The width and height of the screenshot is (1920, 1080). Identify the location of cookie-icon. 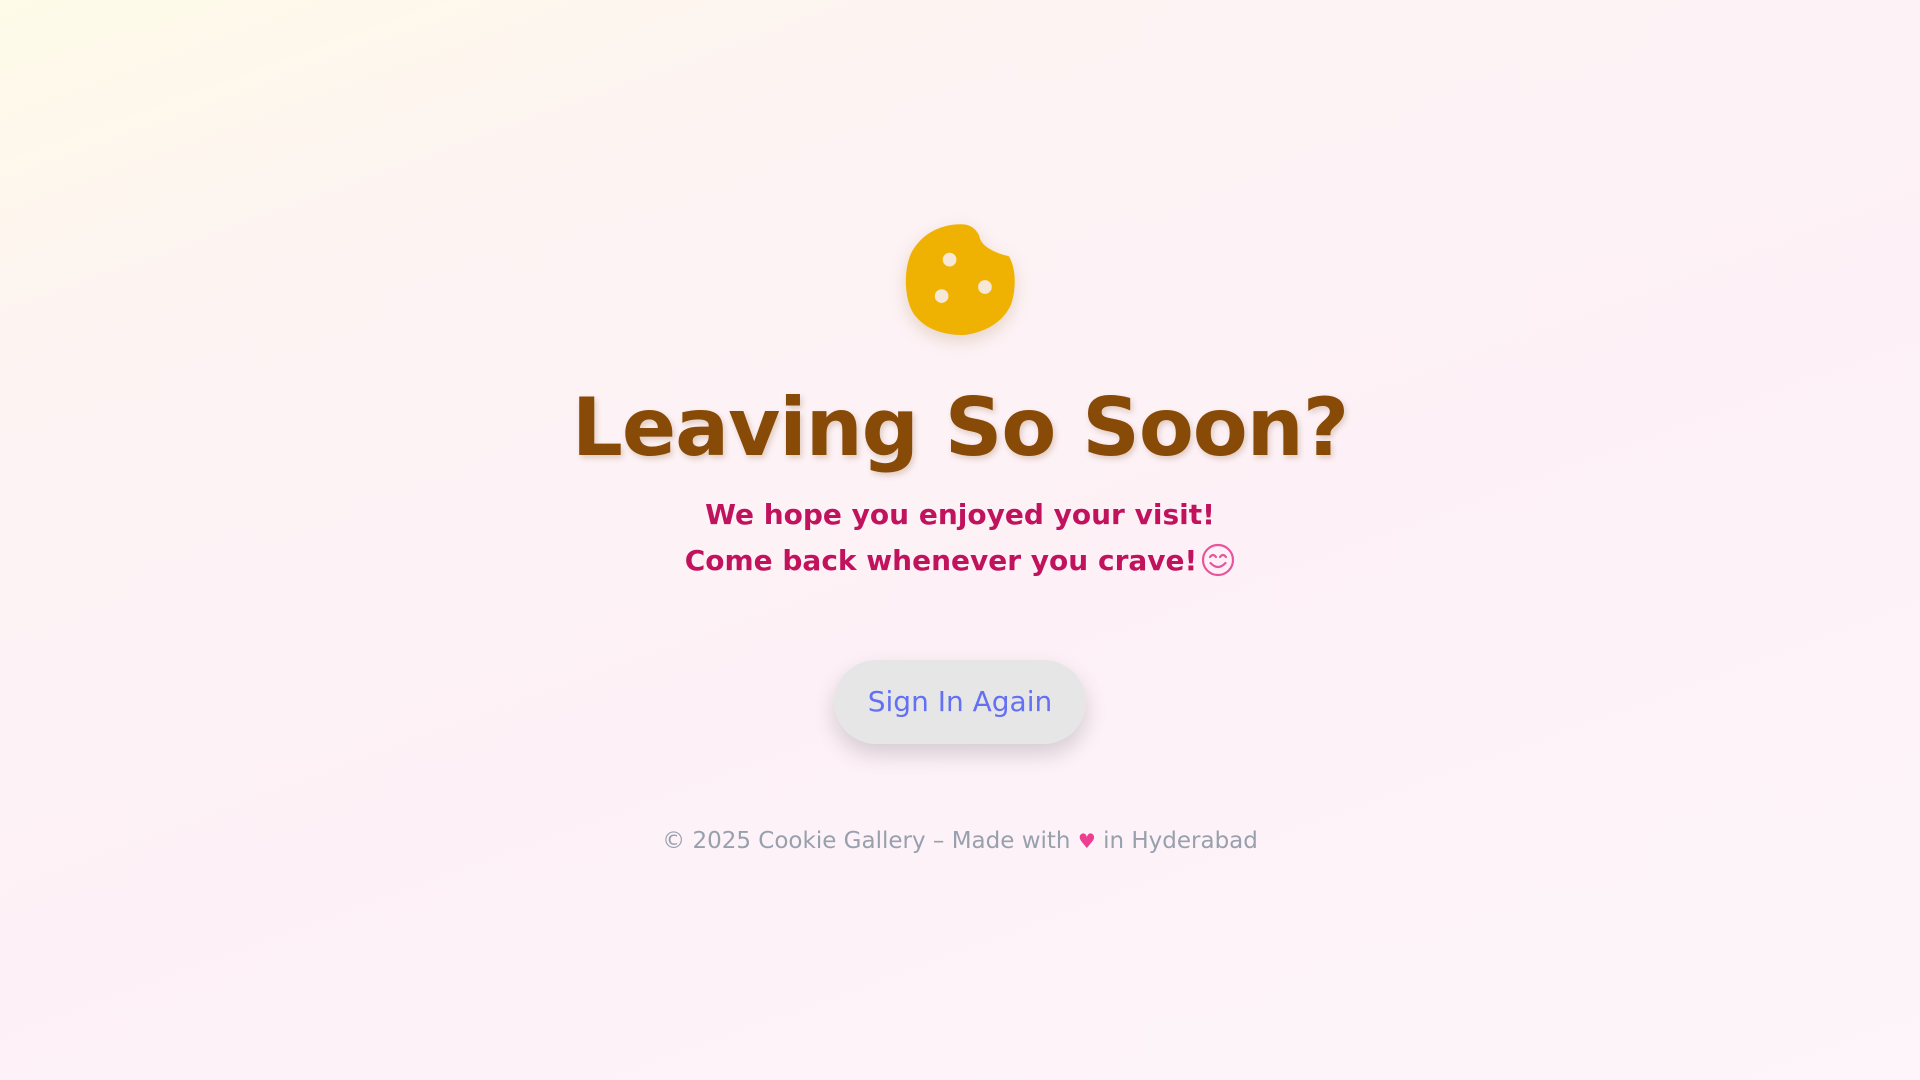
(961, 279).